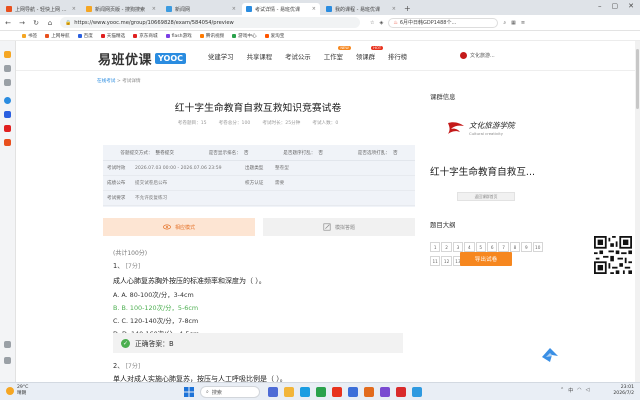  Describe the element at coordinates (372, 23) in the screenshot. I see `star-icon: ☆` at that location.